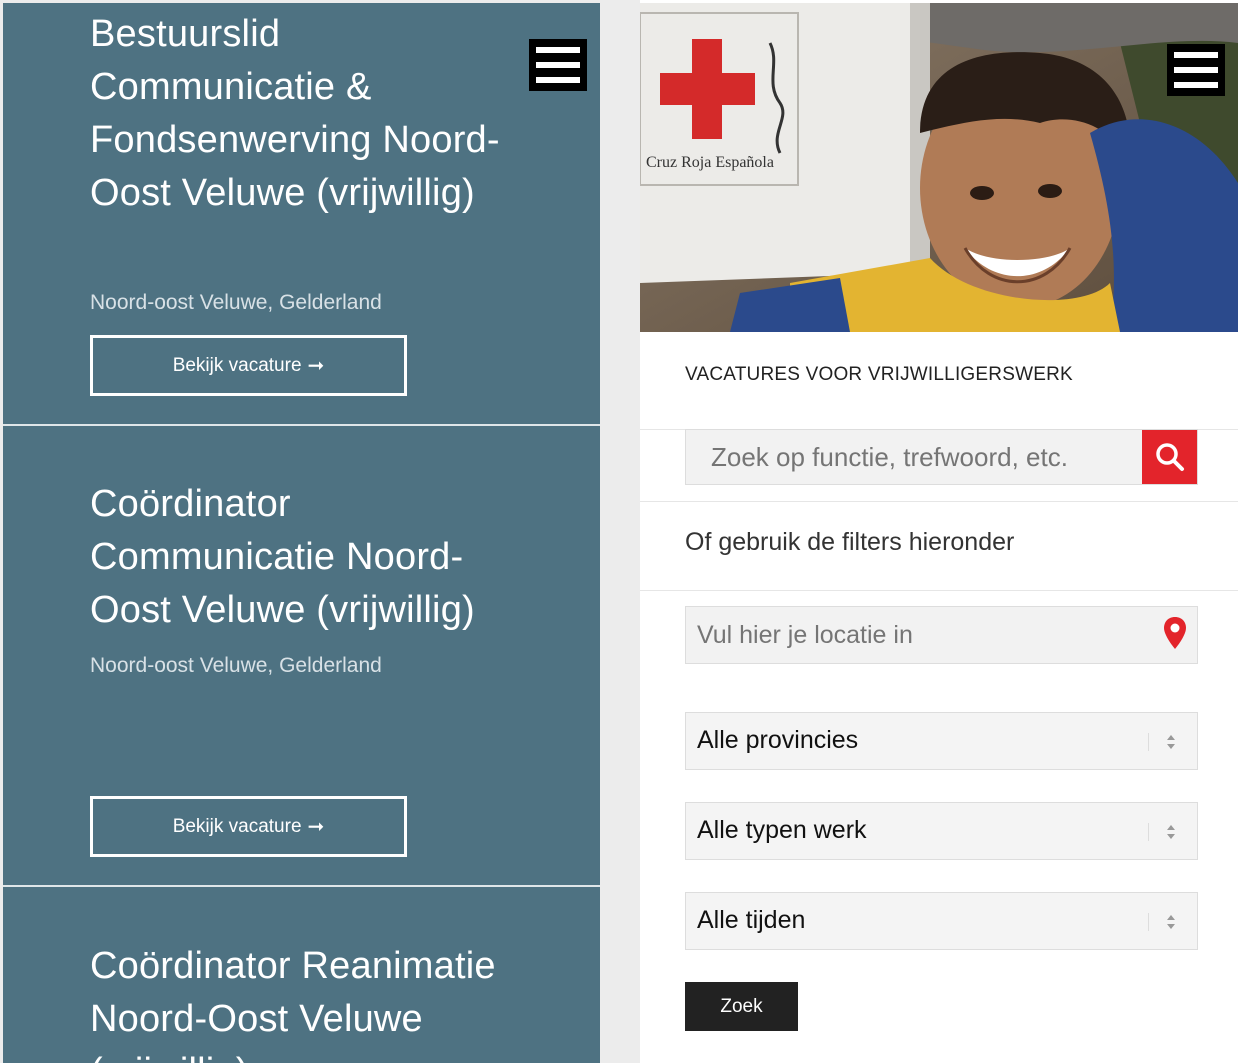  I want to click on province-select: Alle provincies, so click(941, 741).